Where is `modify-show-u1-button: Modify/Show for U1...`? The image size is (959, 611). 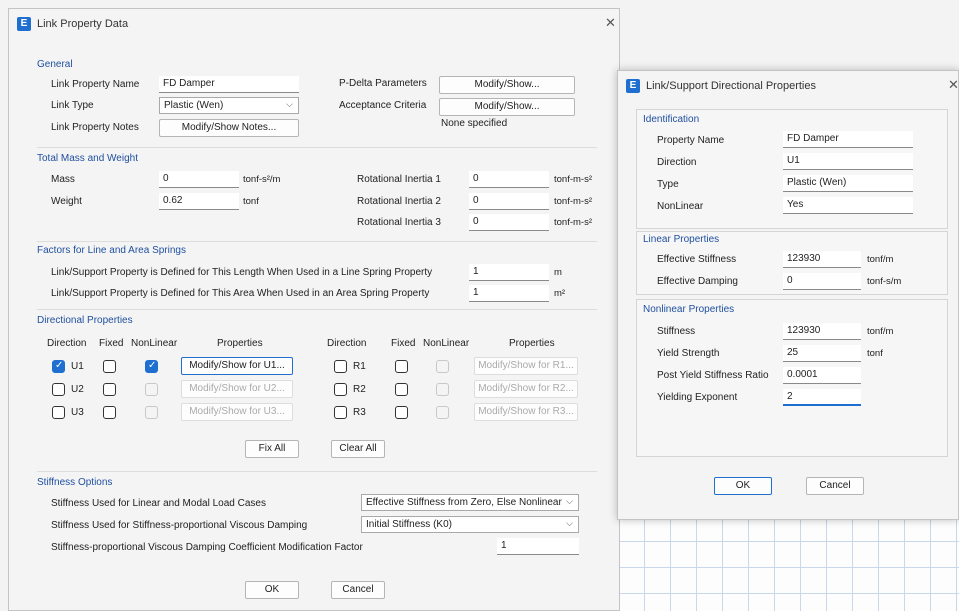 modify-show-u1-button: Modify/Show for U1... is located at coordinates (237, 366).